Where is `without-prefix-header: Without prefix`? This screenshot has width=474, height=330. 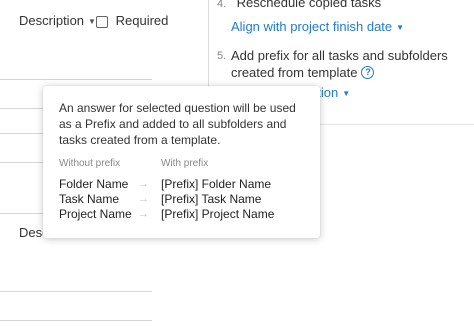 without-prefix-header: Without prefix is located at coordinates (90, 163).